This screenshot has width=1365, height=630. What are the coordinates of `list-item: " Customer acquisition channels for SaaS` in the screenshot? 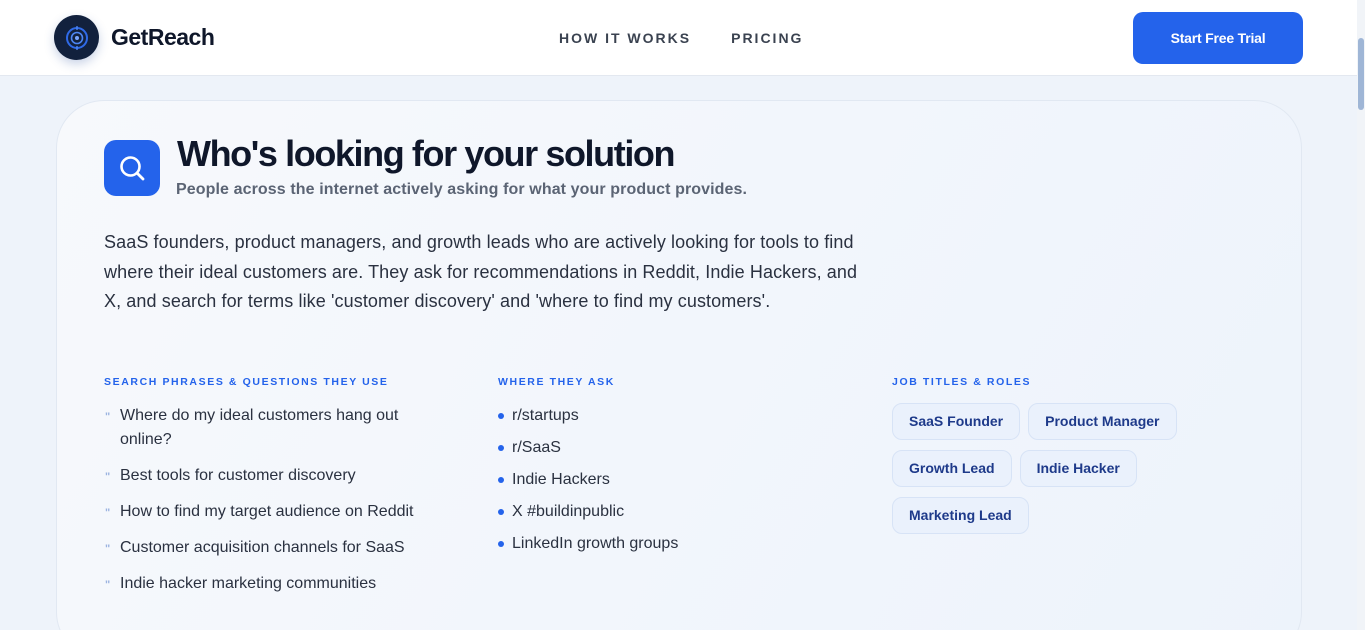 It's located at (279, 548).